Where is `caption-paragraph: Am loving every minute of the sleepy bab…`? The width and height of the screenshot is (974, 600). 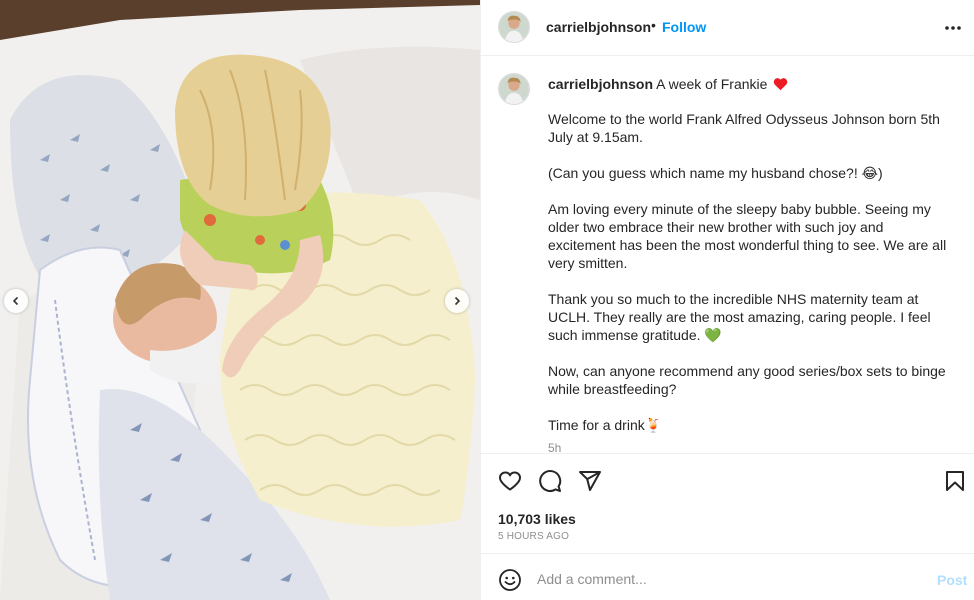 caption-paragraph: Am loving every minute of the sleepy bab… is located at coordinates (747, 236).